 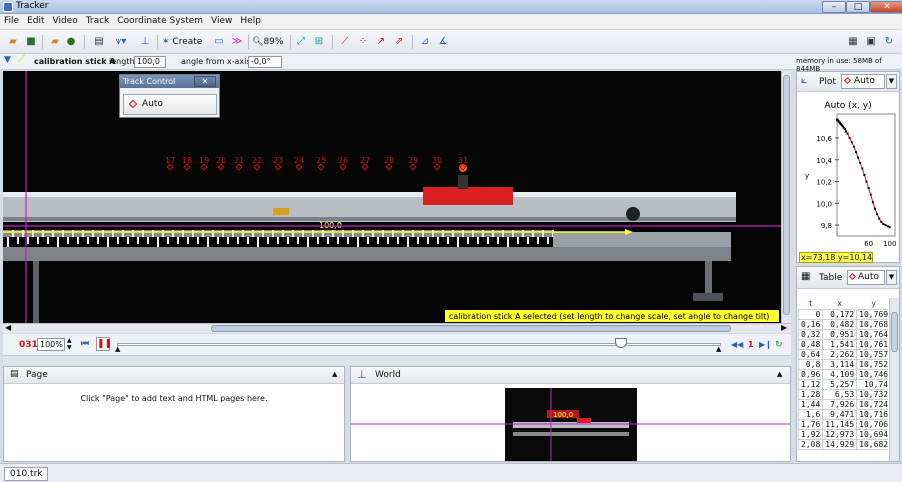 I want to click on acceleration-icon: ⇗, so click(x=399, y=42).